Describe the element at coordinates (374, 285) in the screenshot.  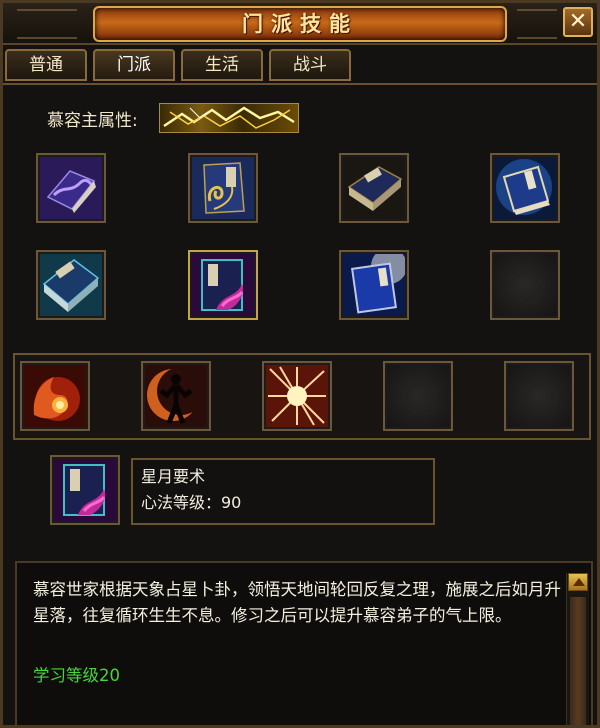
I see `bright-blue-book-icon` at that location.